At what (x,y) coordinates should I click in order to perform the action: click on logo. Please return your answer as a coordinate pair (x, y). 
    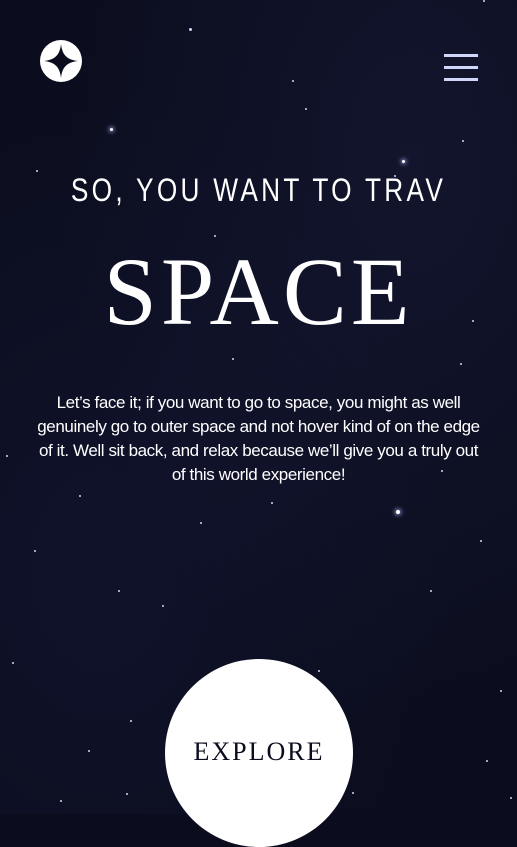
    Looking at the image, I should click on (61, 61).